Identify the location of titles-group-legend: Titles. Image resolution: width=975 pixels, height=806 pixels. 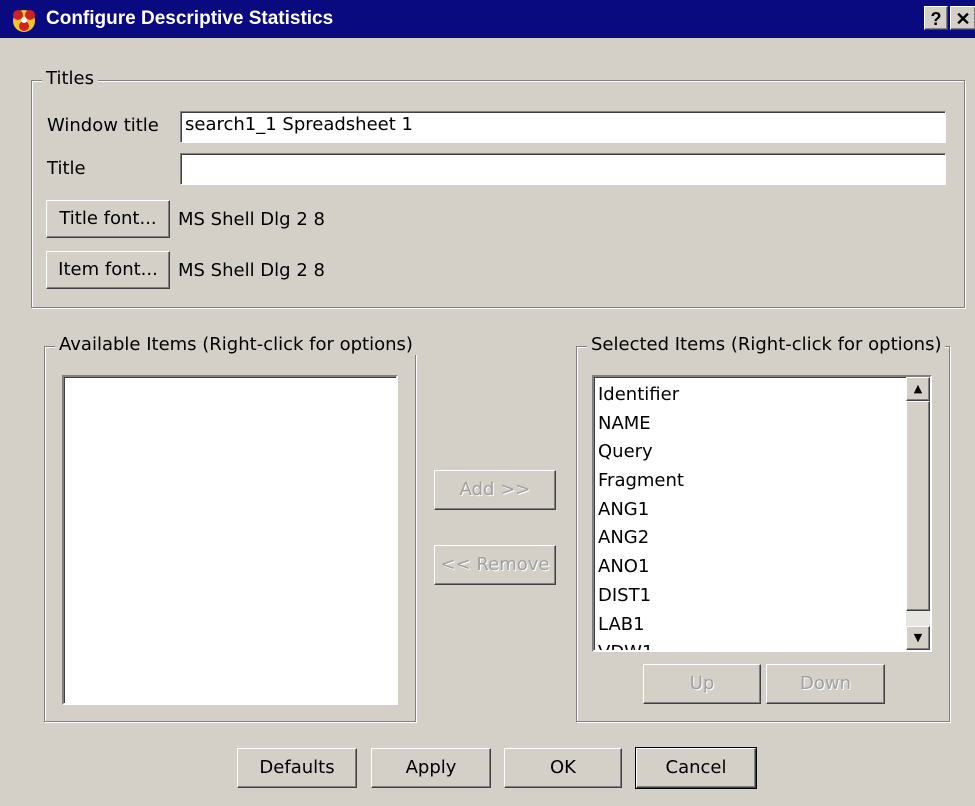
(70, 78).